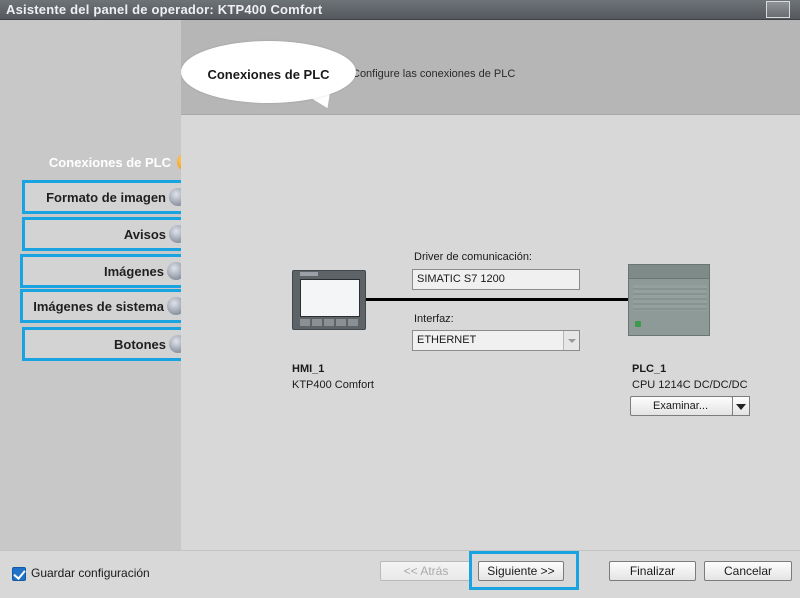 This screenshot has height=598, width=800. What do you see at coordinates (308, 369) in the screenshot?
I see `hmi-name: HMI_1` at bounding box center [308, 369].